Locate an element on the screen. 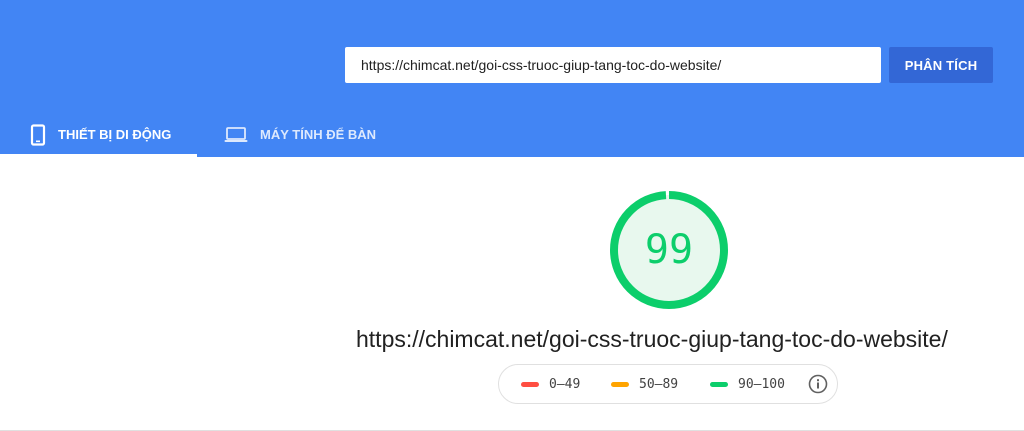 This screenshot has width=1024, height=431. legend-label-fail: 0–49 is located at coordinates (565, 384).